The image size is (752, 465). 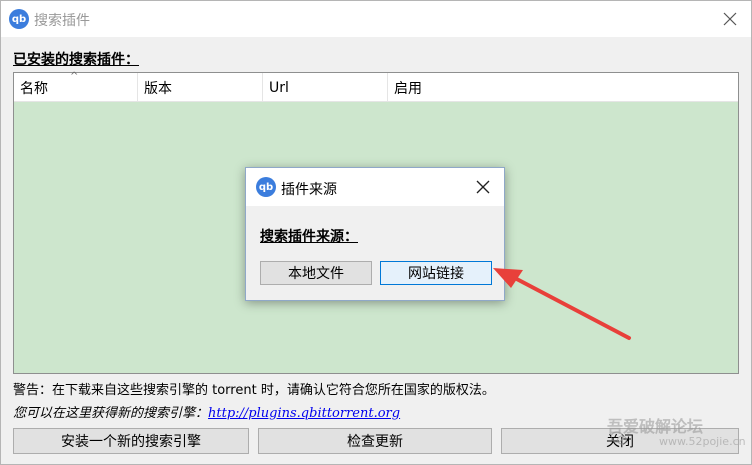 I want to click on check-updates-button: 检查更新, so click(x=375, y=441).